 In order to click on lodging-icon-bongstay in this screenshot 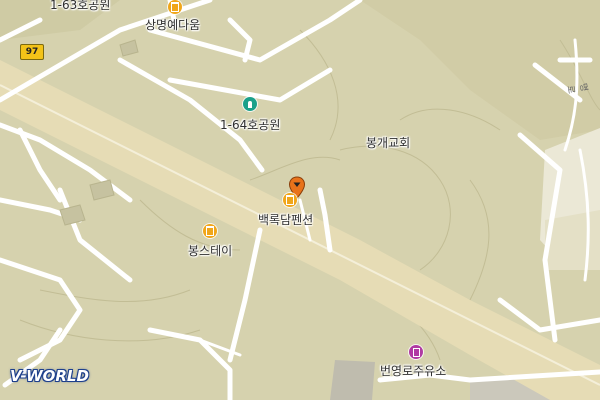, I will do `click(210, 231)`.